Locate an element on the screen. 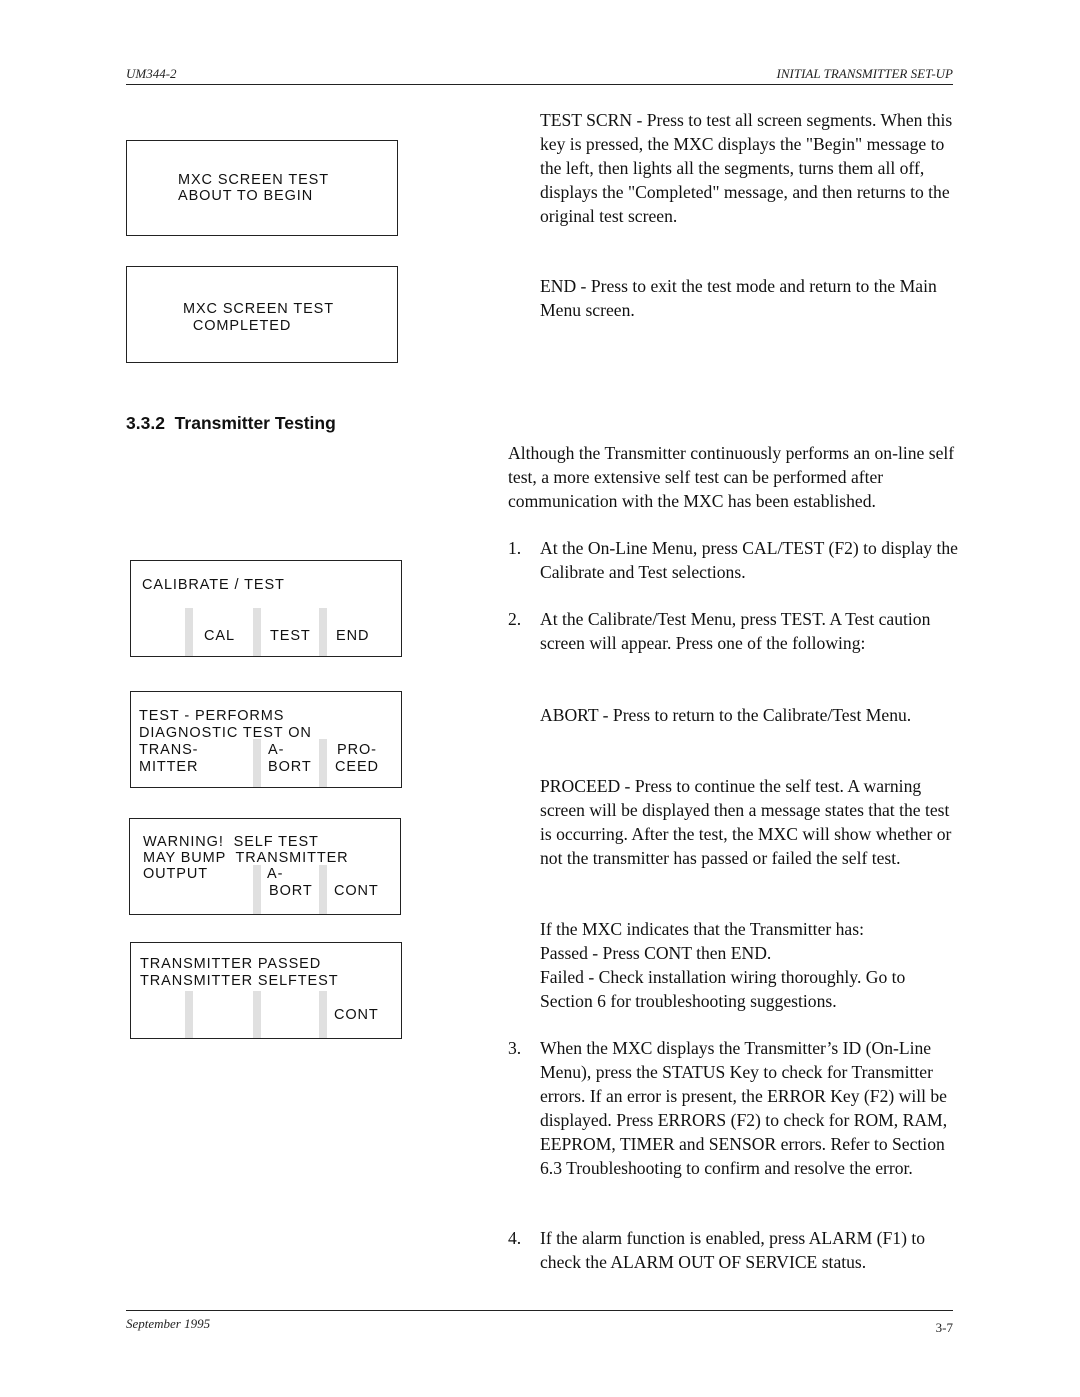  lcd-screen-test-begin: MXC SCREEN TEST ABOUT TO BEGIN is located at coordinates (262, 188).